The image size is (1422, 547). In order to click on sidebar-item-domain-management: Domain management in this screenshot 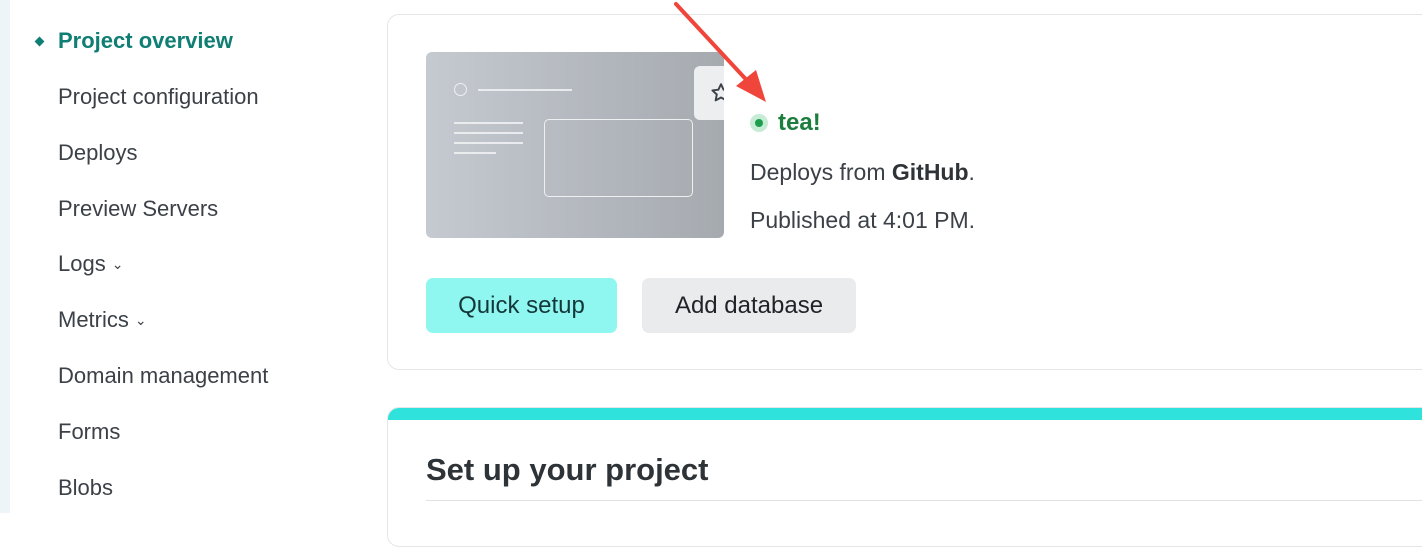, I will do `click(163, 376)`.